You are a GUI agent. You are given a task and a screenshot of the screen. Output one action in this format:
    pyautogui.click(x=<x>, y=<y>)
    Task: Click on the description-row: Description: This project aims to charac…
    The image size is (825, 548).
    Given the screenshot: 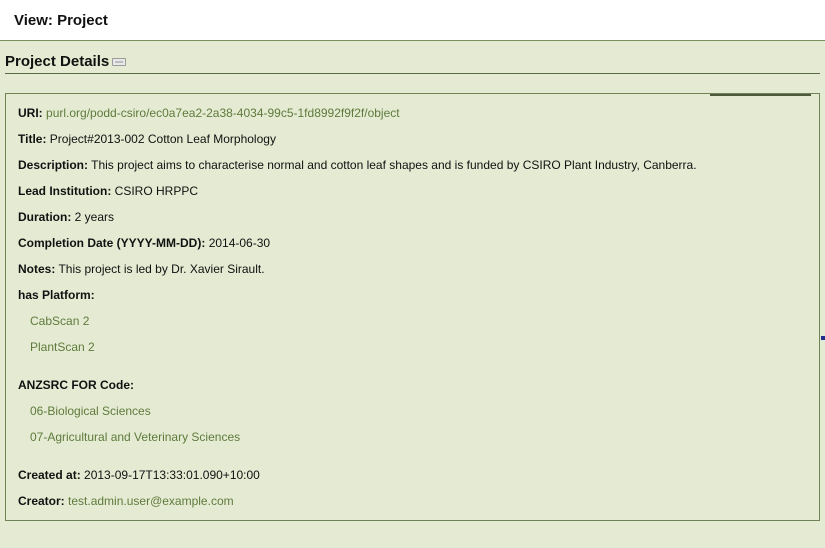 What is the action you would take?
    pyautogui.click(x=357, y=165)
    